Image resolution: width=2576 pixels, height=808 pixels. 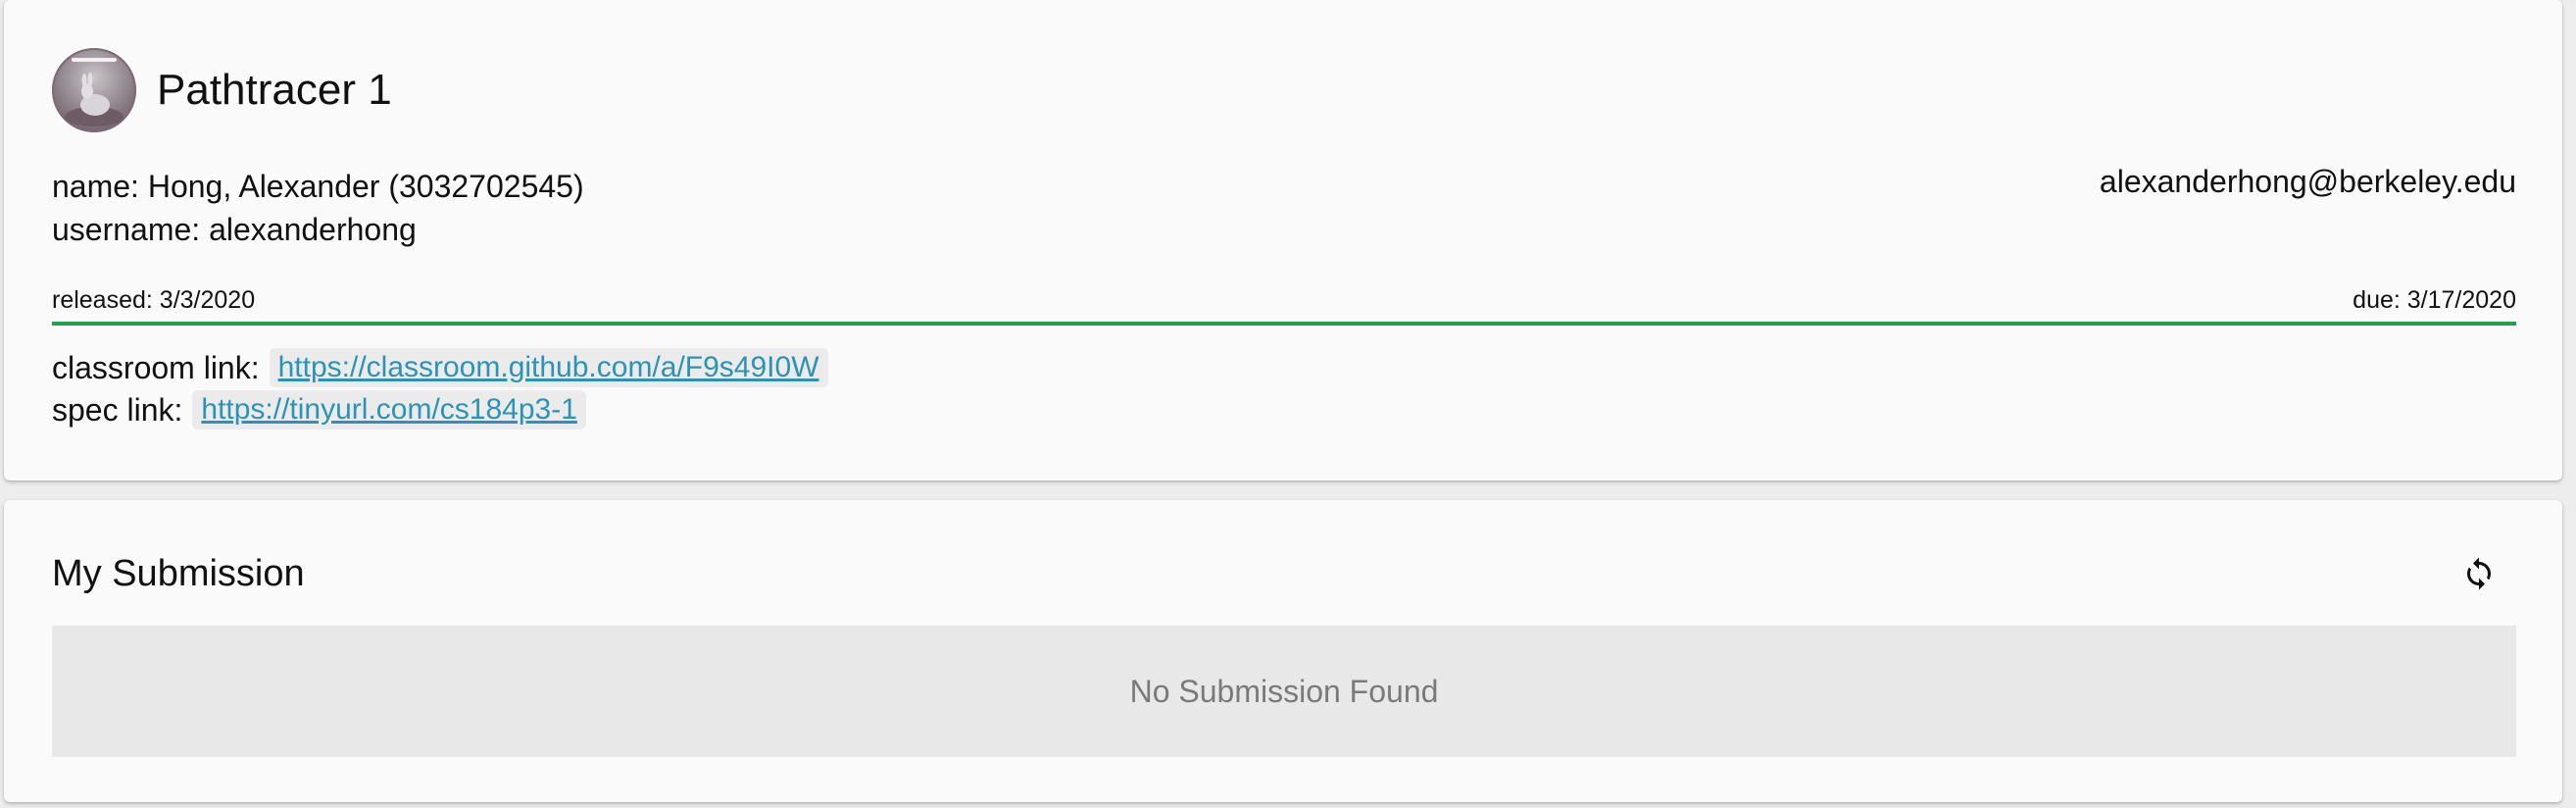 What do you see at coordinates (318, 187) in the screenshot?
I see `student-name: name: Hong, Alexander (3032702545)` at bounding box center [318, 187].